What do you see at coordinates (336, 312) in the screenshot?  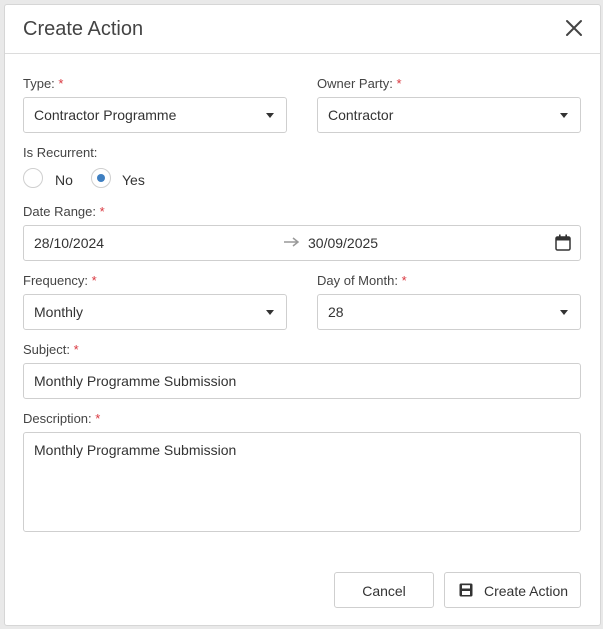 I see `day-of-month-value: 28` at bounding box center [336, 312].